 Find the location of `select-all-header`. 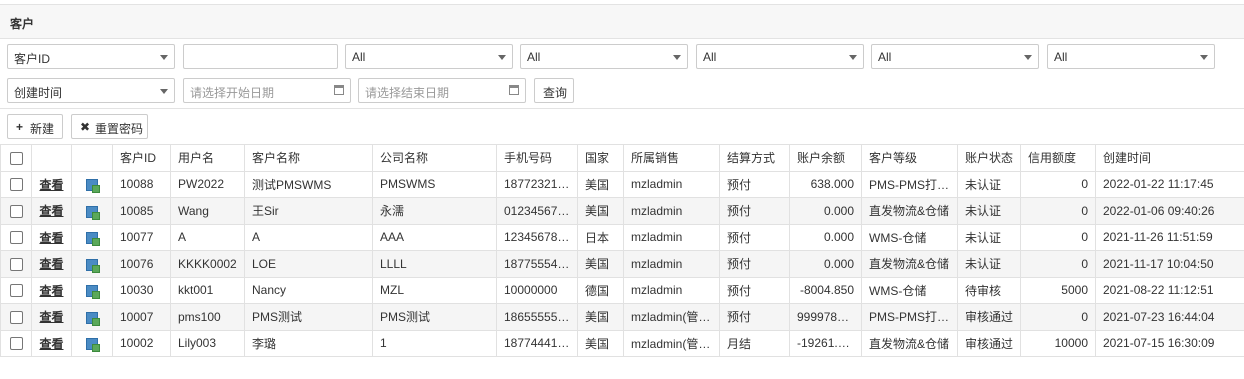

select-all-header is located at coordinates (16, 158).